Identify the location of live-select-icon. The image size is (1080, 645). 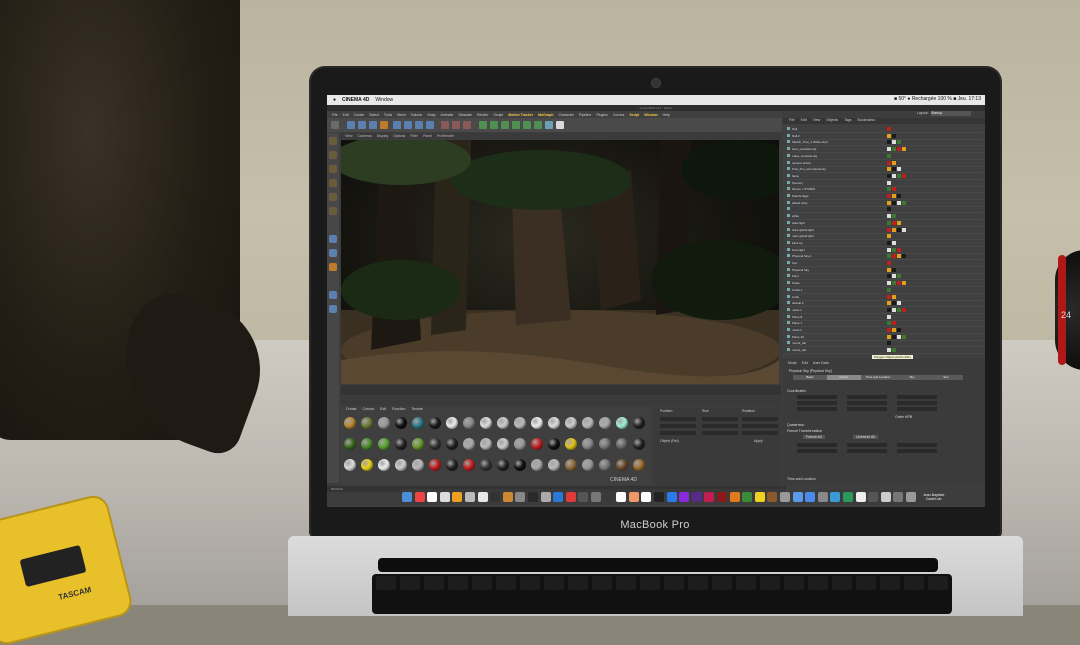
(384, 125).